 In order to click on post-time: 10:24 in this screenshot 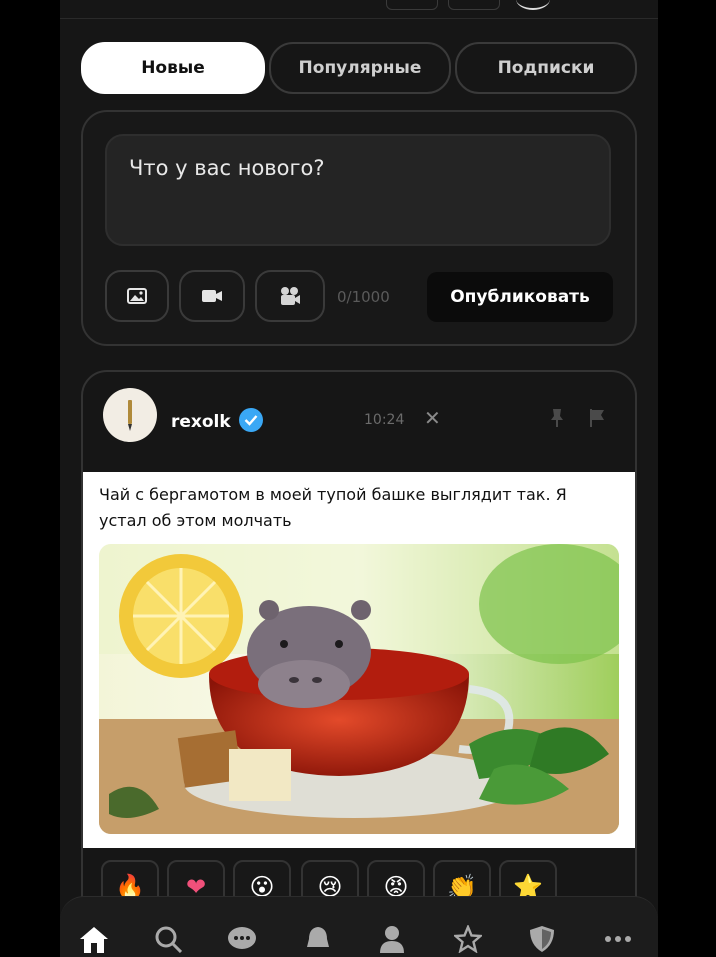, I will do `click(384, 420)`.